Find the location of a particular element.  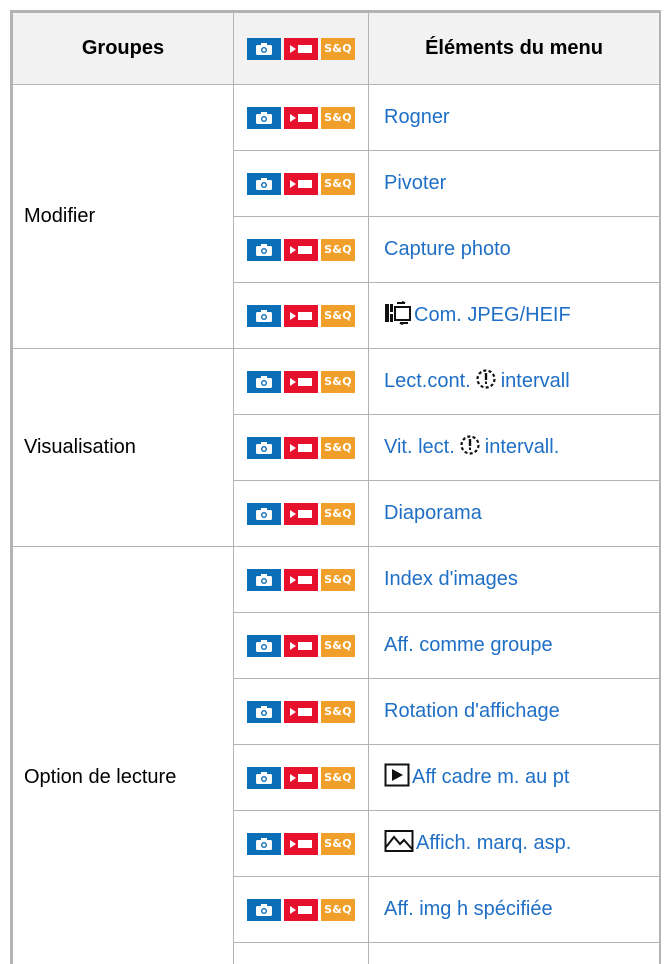

menu-item-cell: Réglage saut d'img is located at coordinates (513, 953).